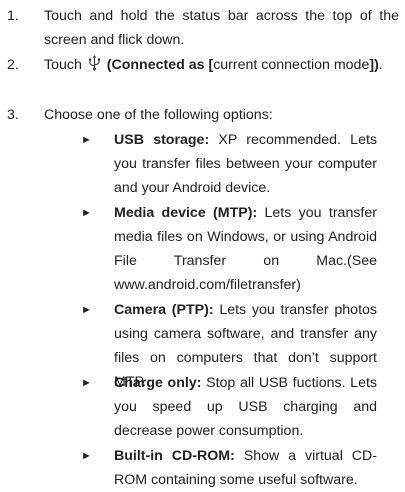 The height and width of the screenshot is (492, 405). I want to click on step-text: Choose one of the following options:, so click(158, 115).